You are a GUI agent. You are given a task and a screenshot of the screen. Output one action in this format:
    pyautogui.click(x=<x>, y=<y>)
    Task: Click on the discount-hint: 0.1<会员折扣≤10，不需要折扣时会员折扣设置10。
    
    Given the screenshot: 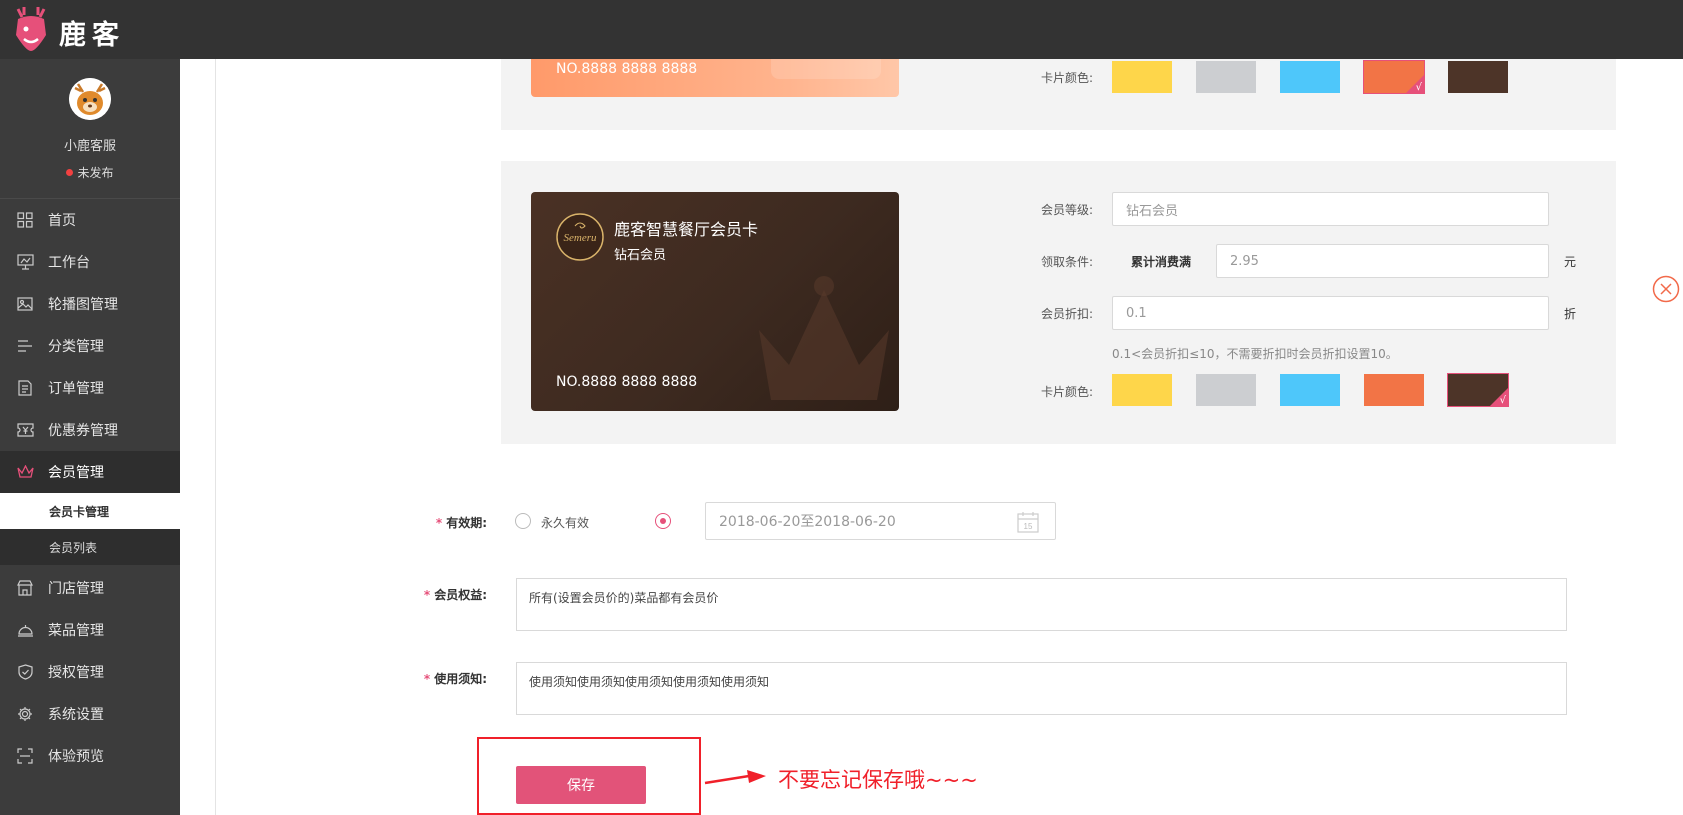 What is the action you would take?
    pyautogui.click(x=1255, y=354)
    